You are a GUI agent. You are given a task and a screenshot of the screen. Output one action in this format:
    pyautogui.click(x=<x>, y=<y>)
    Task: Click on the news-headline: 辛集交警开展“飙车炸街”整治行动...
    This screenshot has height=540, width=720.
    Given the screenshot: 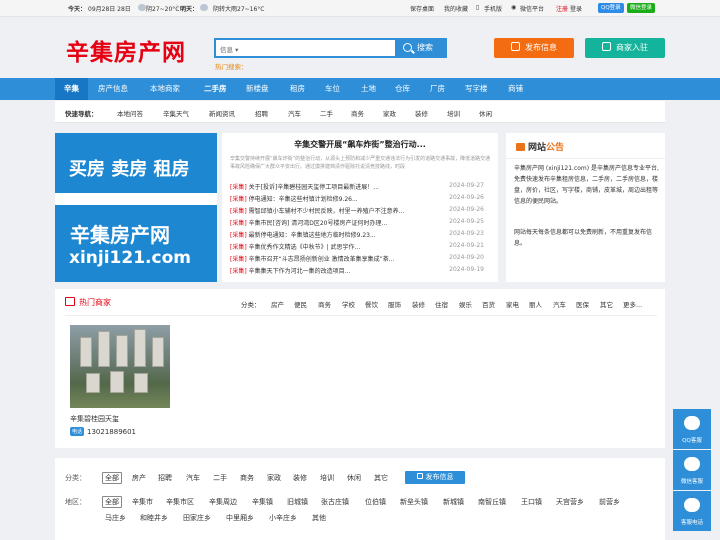 What is the action you would take?
    pyautogui.click(x=360, y=144)
    